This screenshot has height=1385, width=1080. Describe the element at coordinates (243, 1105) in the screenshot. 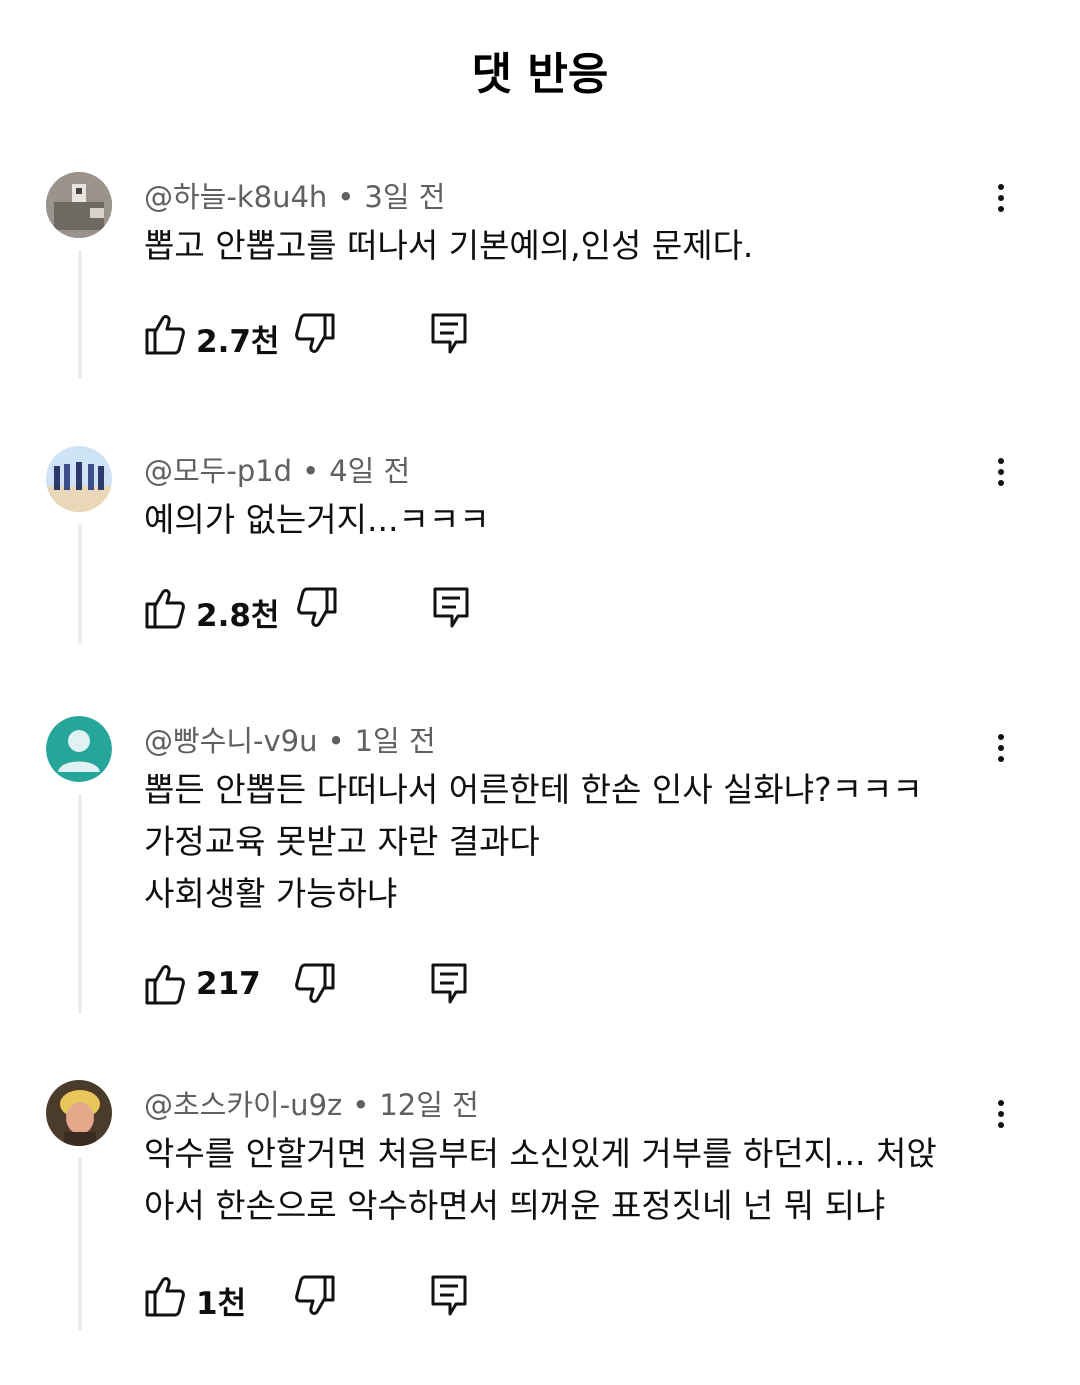

I see `author-name: @초스카이-u9z` at that location.